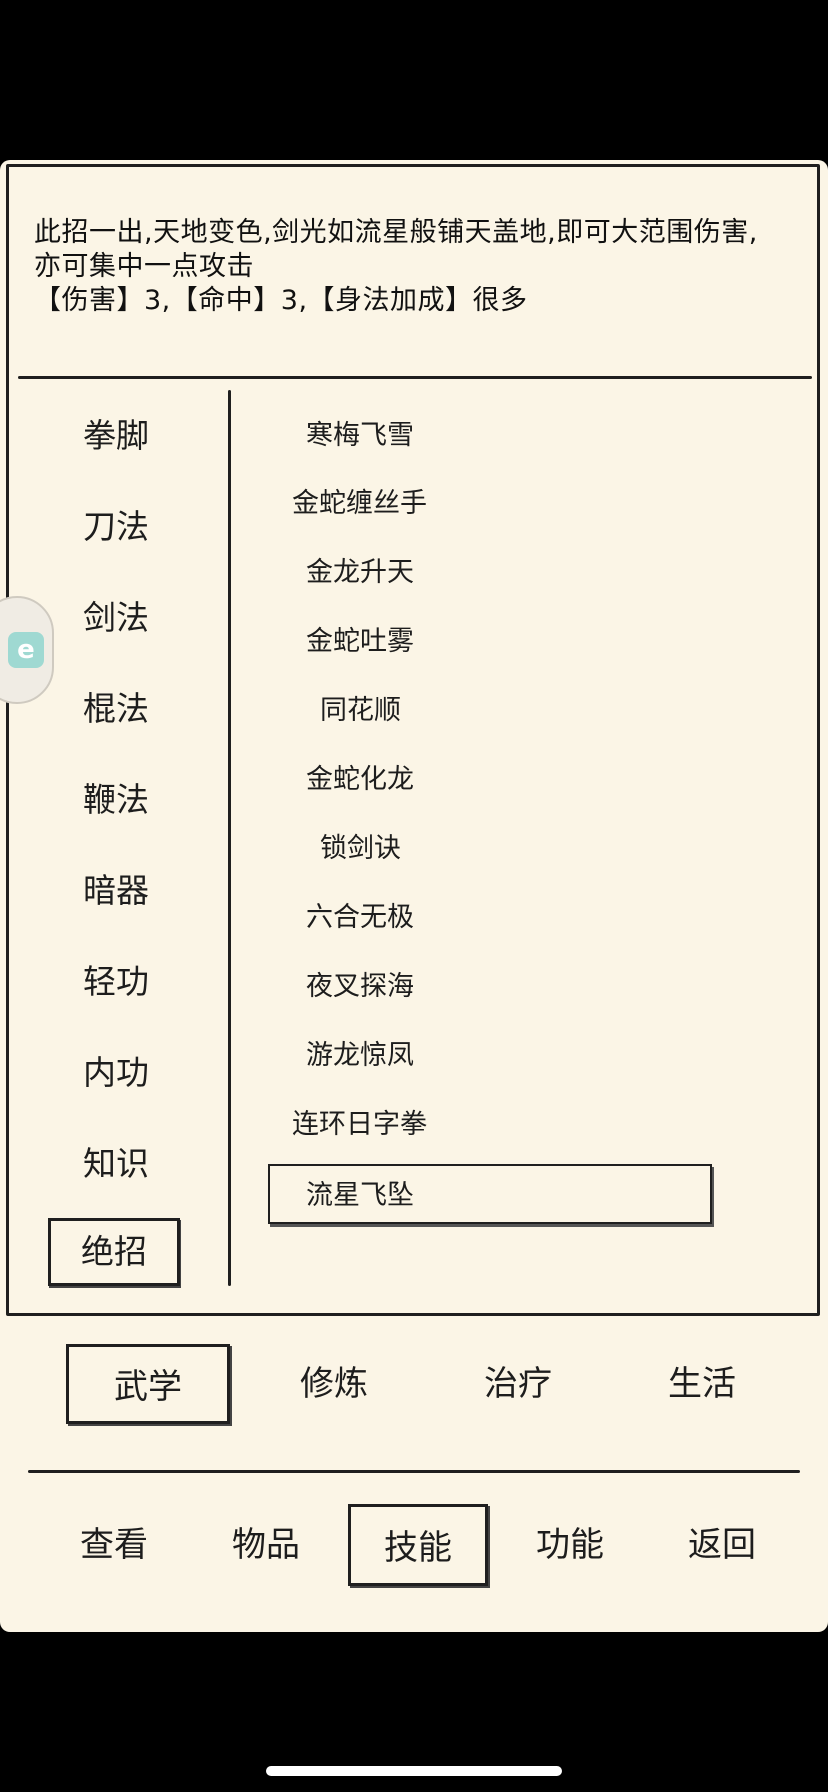 The width and height of the screenshot is (828, 1792). What do you see at coordinates (570, 1545) in the screenshot?
I see `nav-functions: 功能` at bounding box center [570, 1545].